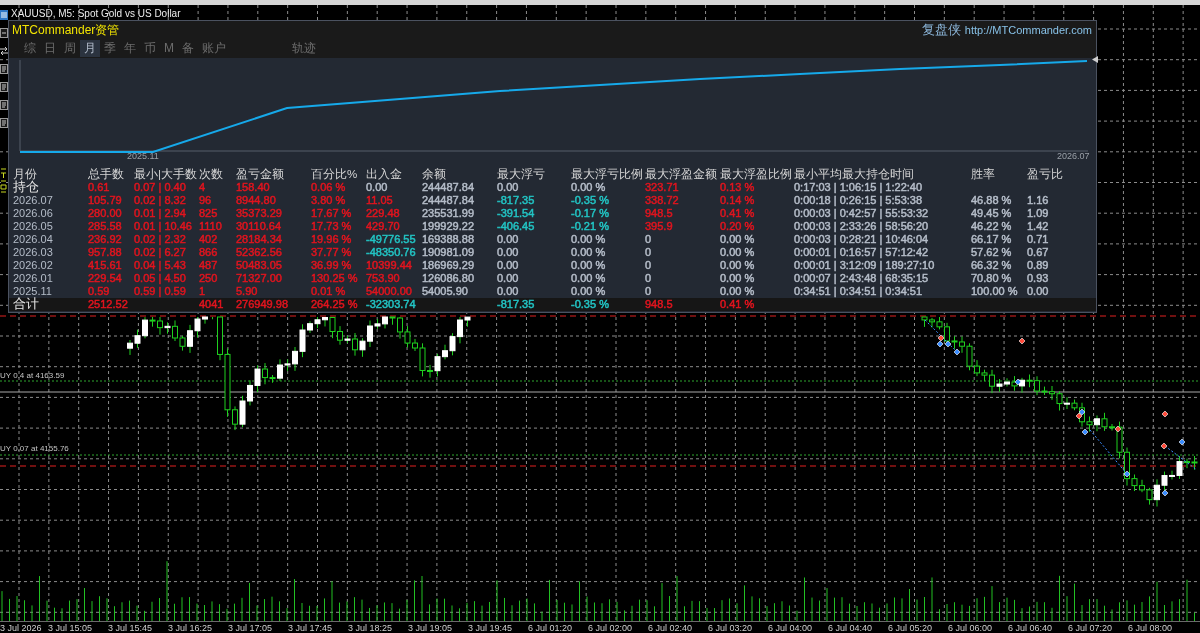 This screenshot has height=633, width=1200. I want to click on table-cell: 753.90, so click(383, 278).